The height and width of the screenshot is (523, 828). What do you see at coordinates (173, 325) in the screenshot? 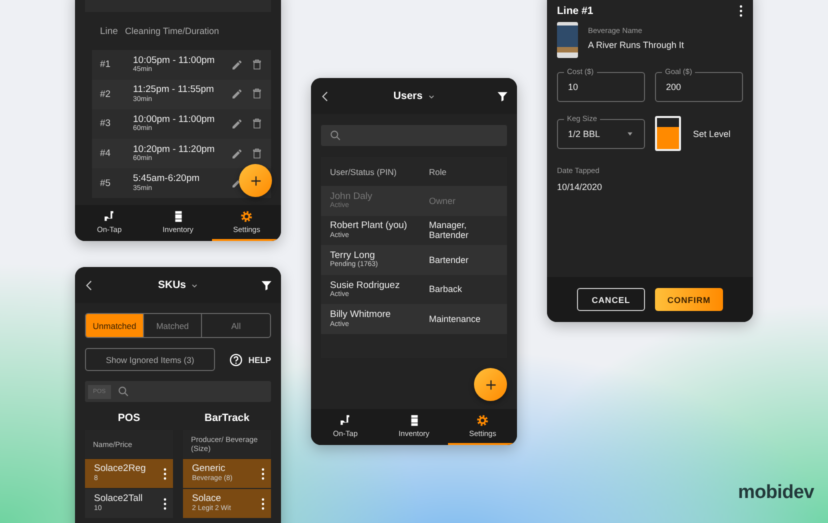
I see `segment-tab: Matched` at bounding box center [173, 325].